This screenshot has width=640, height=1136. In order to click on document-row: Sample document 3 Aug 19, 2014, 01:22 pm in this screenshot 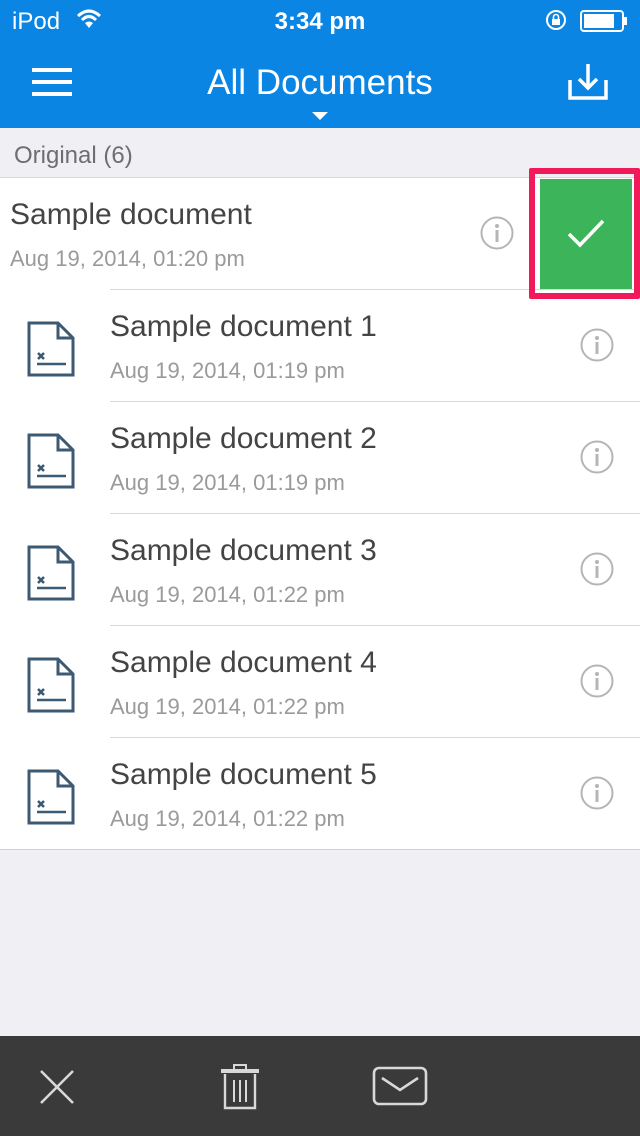, I will do `click(320, 570)`.